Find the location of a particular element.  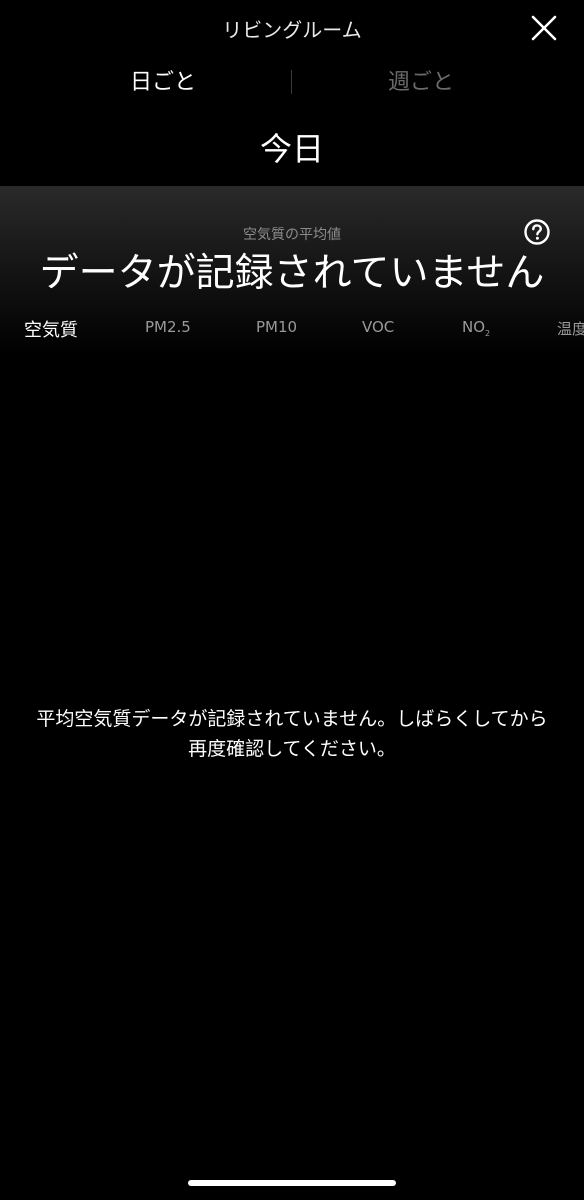

tab-pm25: PM2.5 is located at coordinates (168, 327).